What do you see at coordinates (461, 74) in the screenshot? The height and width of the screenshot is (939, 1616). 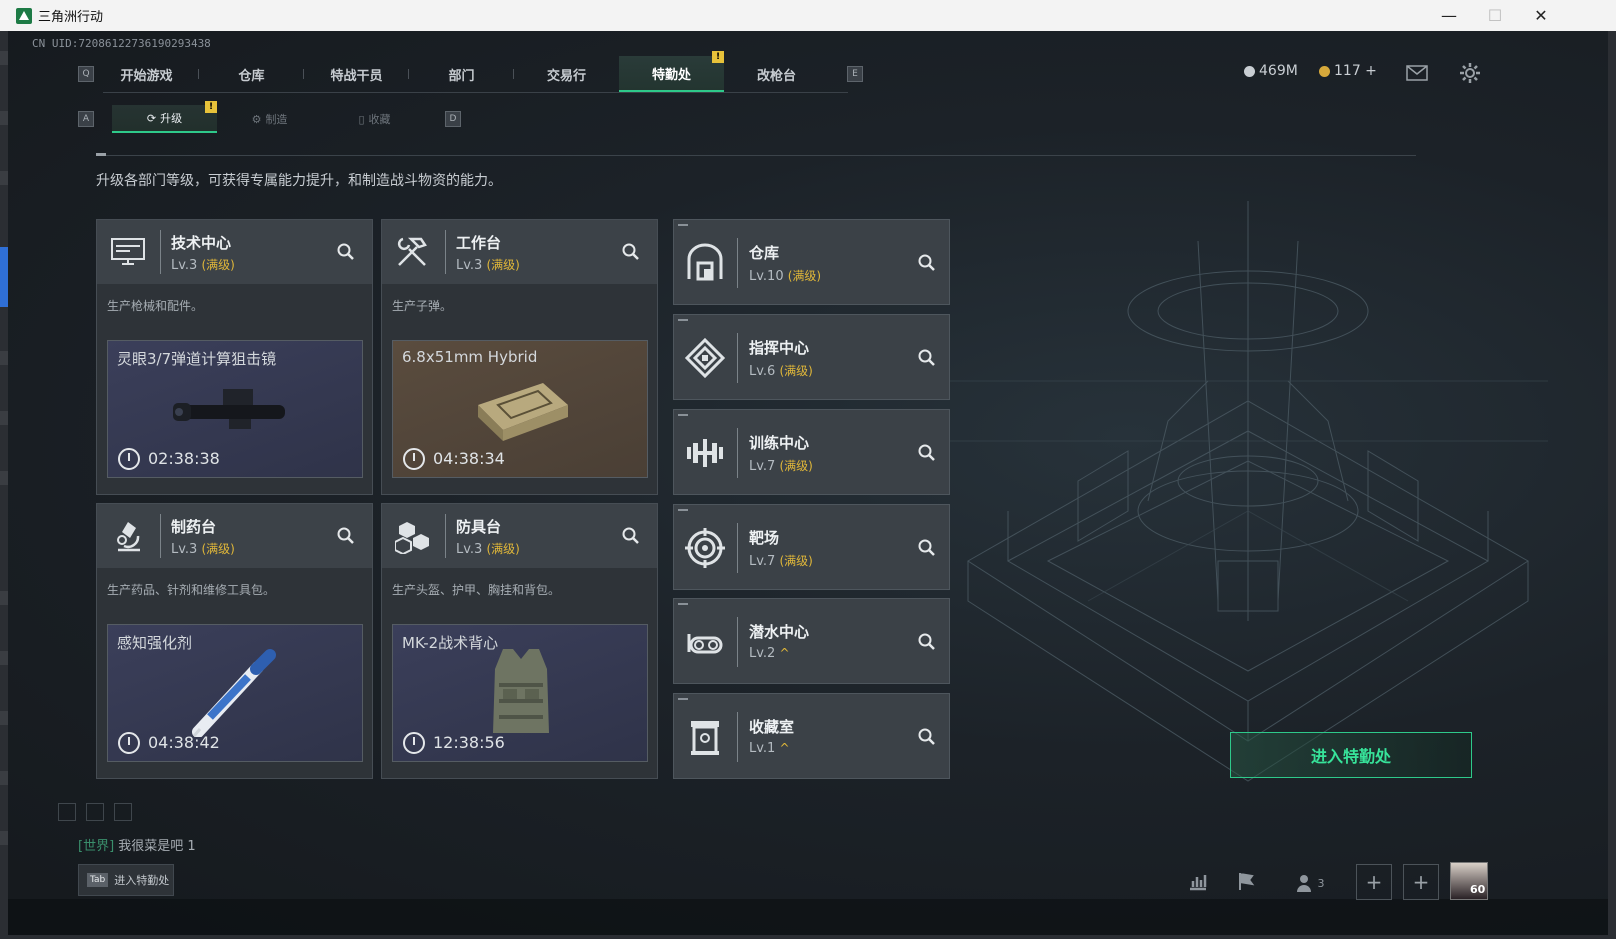 I see `tab-department: 部门` at bounding box center [461, 74].